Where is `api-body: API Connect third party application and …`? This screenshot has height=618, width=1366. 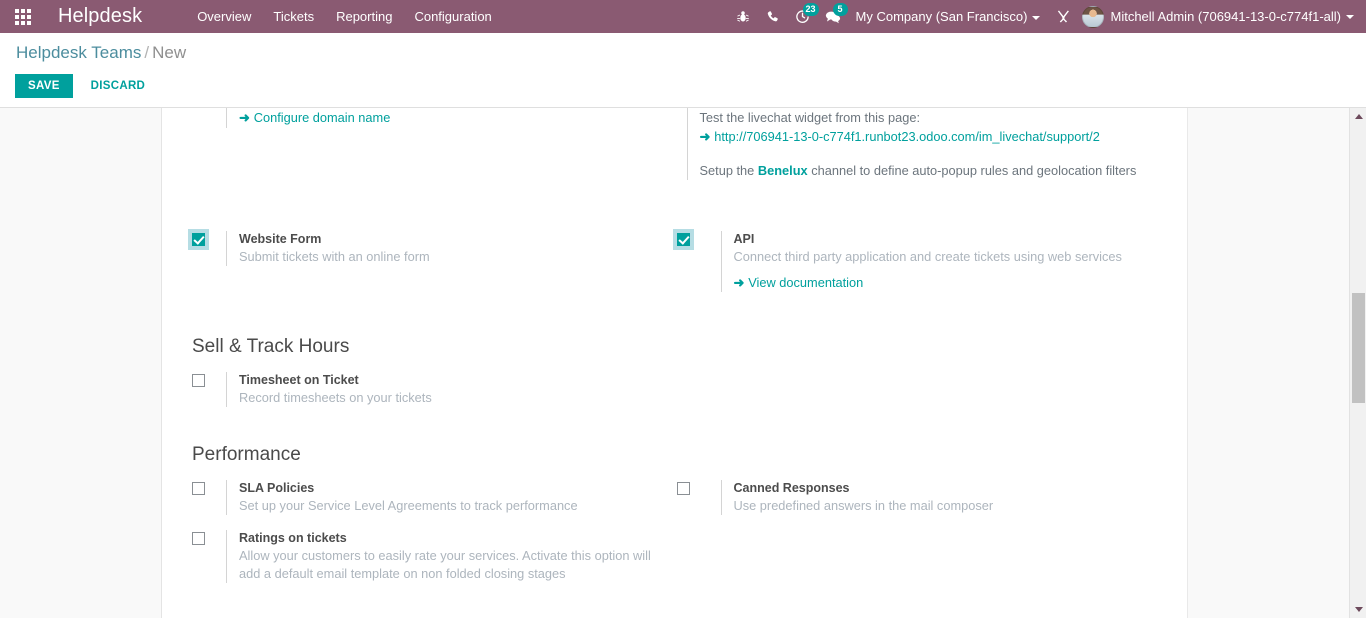
api-body: API Connect third party application and … is located at coordinates (941, 261).